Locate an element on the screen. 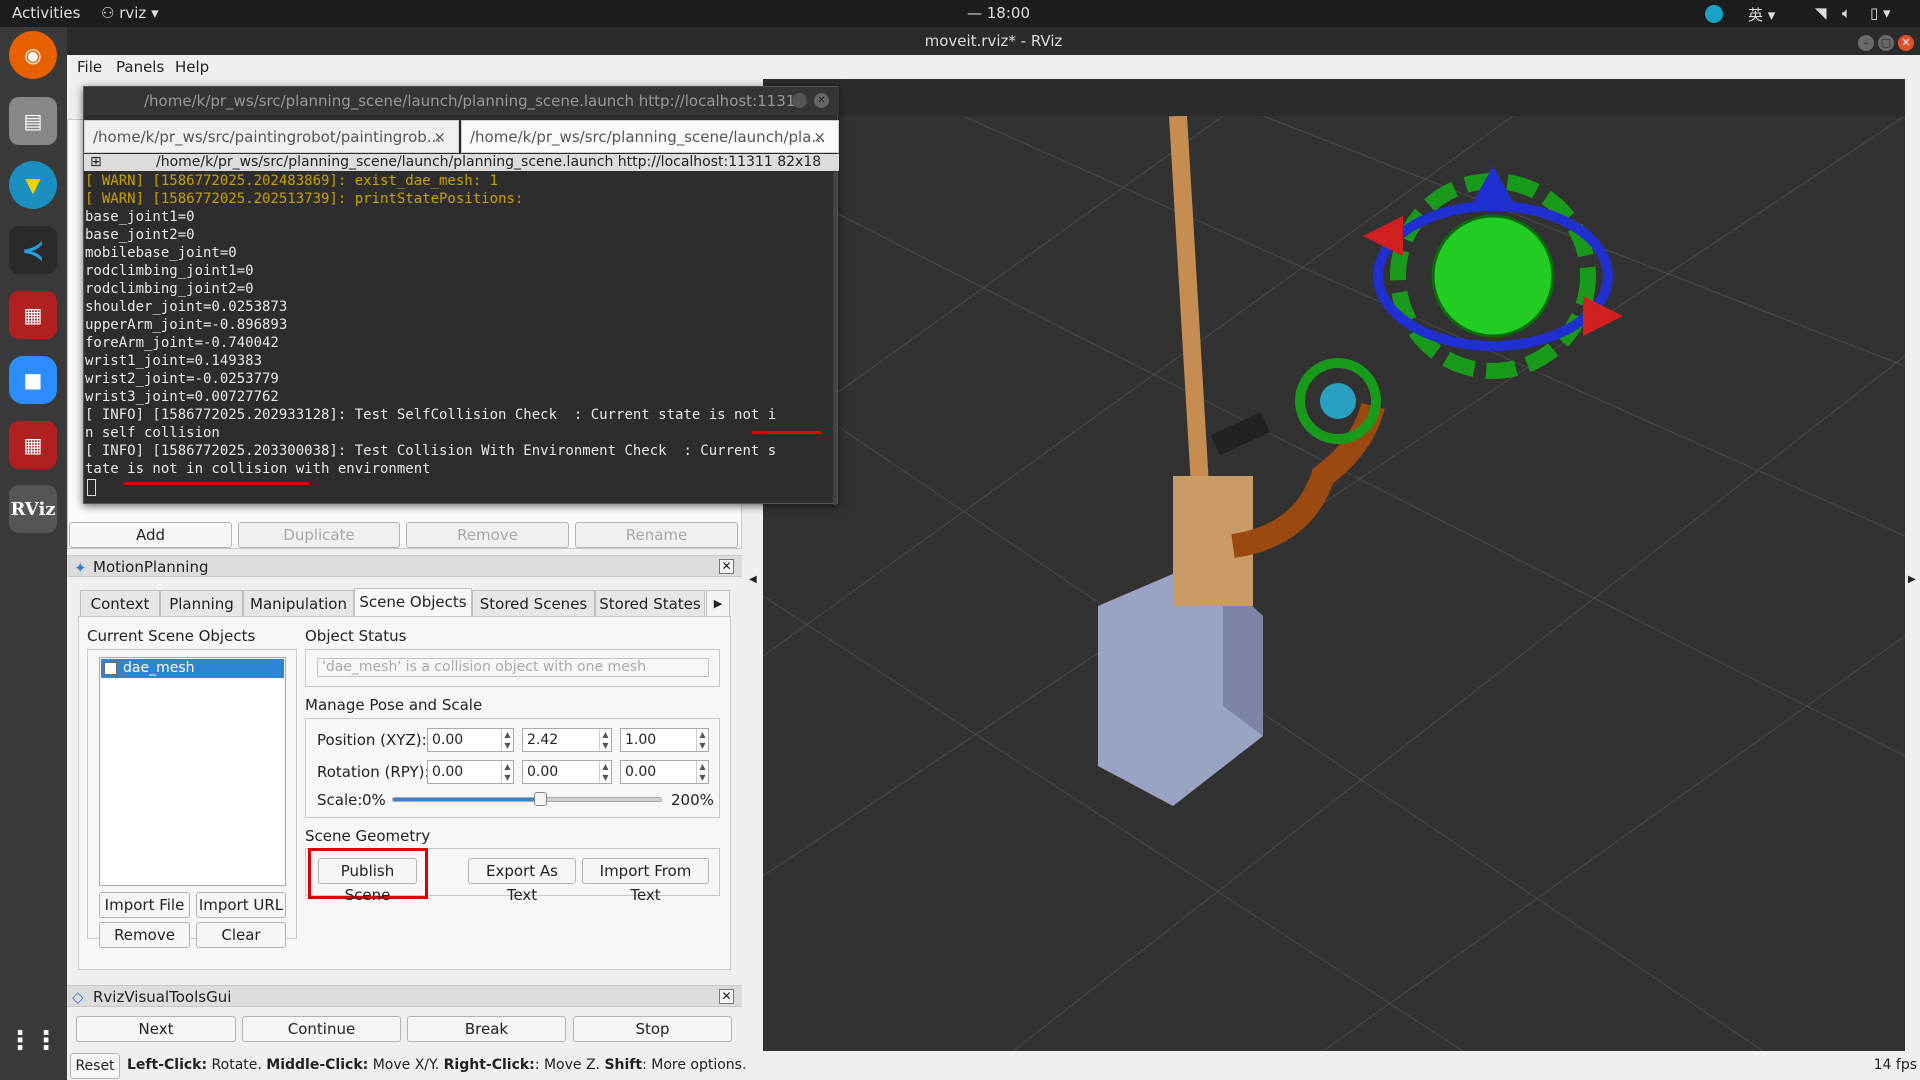  object-checkbox is located at coordinates (110, 668).